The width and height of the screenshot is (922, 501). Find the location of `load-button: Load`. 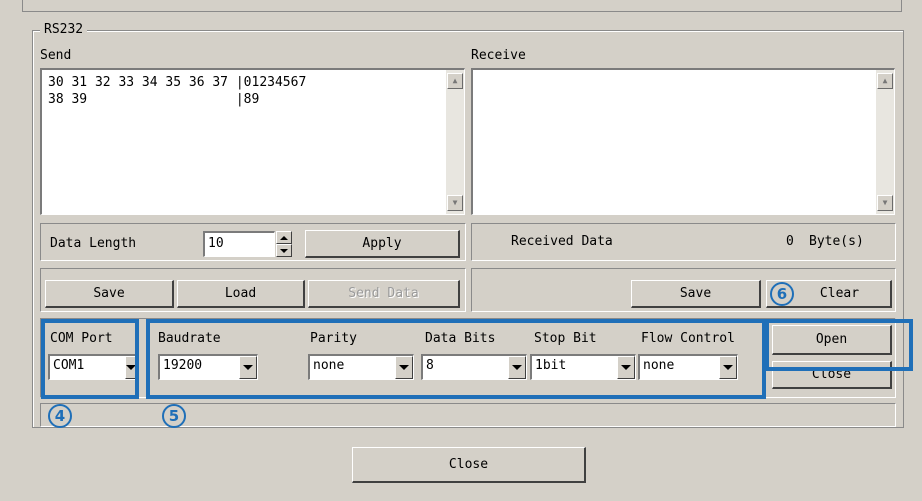

load-button: Load is located at coordinates (241, 294).